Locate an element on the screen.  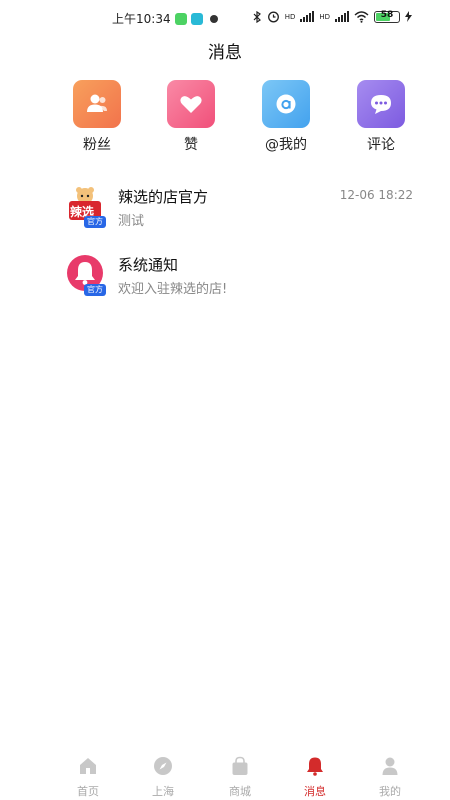
status-right: HD HD 58 is located at coordinates (332, 16).